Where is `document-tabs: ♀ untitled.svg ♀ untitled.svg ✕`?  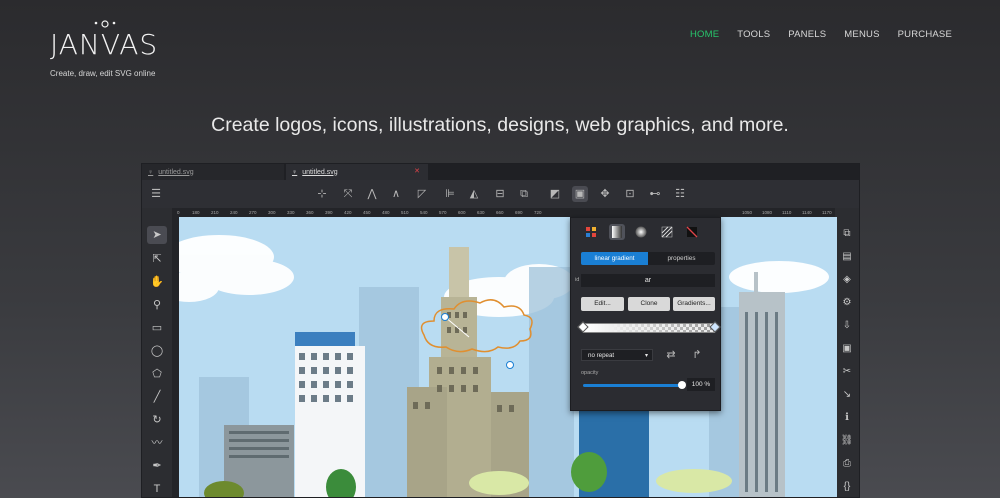
document-tabs: ♀ untitled.svg ♀ untitled.svg ✕ is located at coordinates (500, 172).